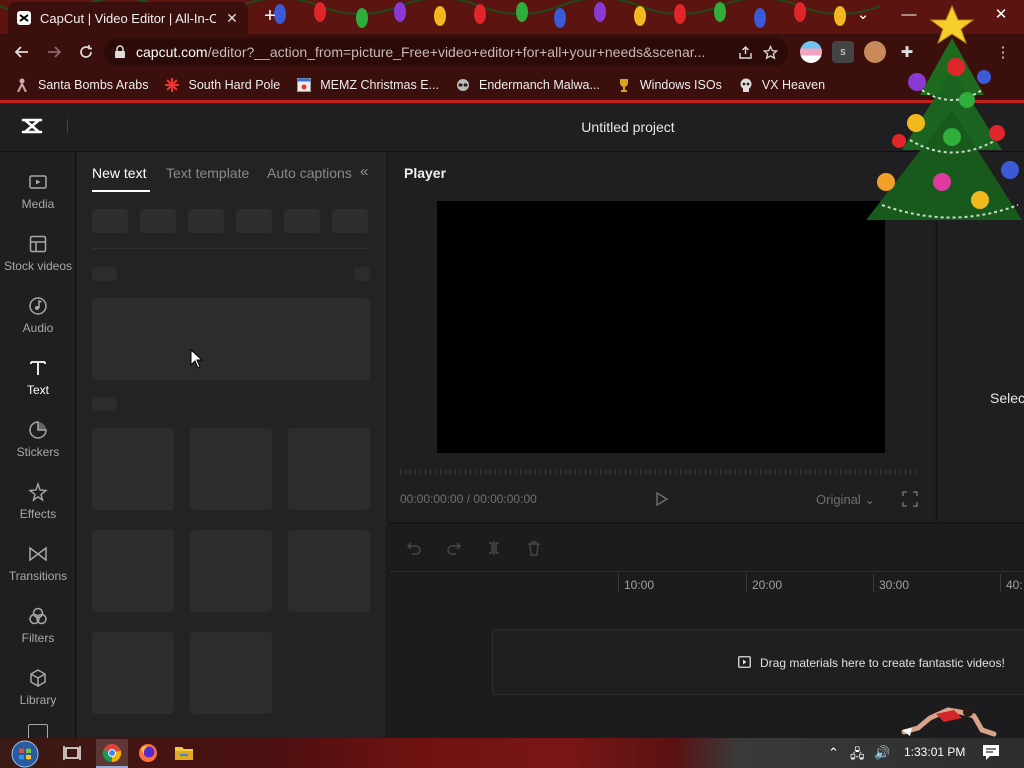 This screenshot has height=768, width=1024. I want to click on tab-title: CapCut | Video Editor | All-In-One, so click(128, 18).